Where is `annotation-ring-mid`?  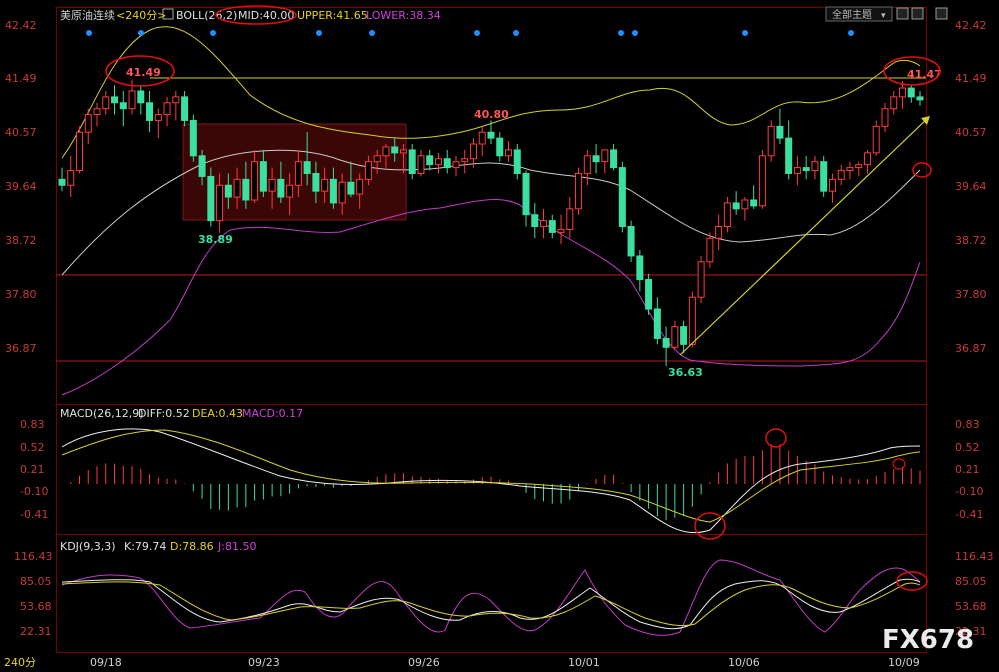 annotation-ring-mid is located at coordinates (922, 170).